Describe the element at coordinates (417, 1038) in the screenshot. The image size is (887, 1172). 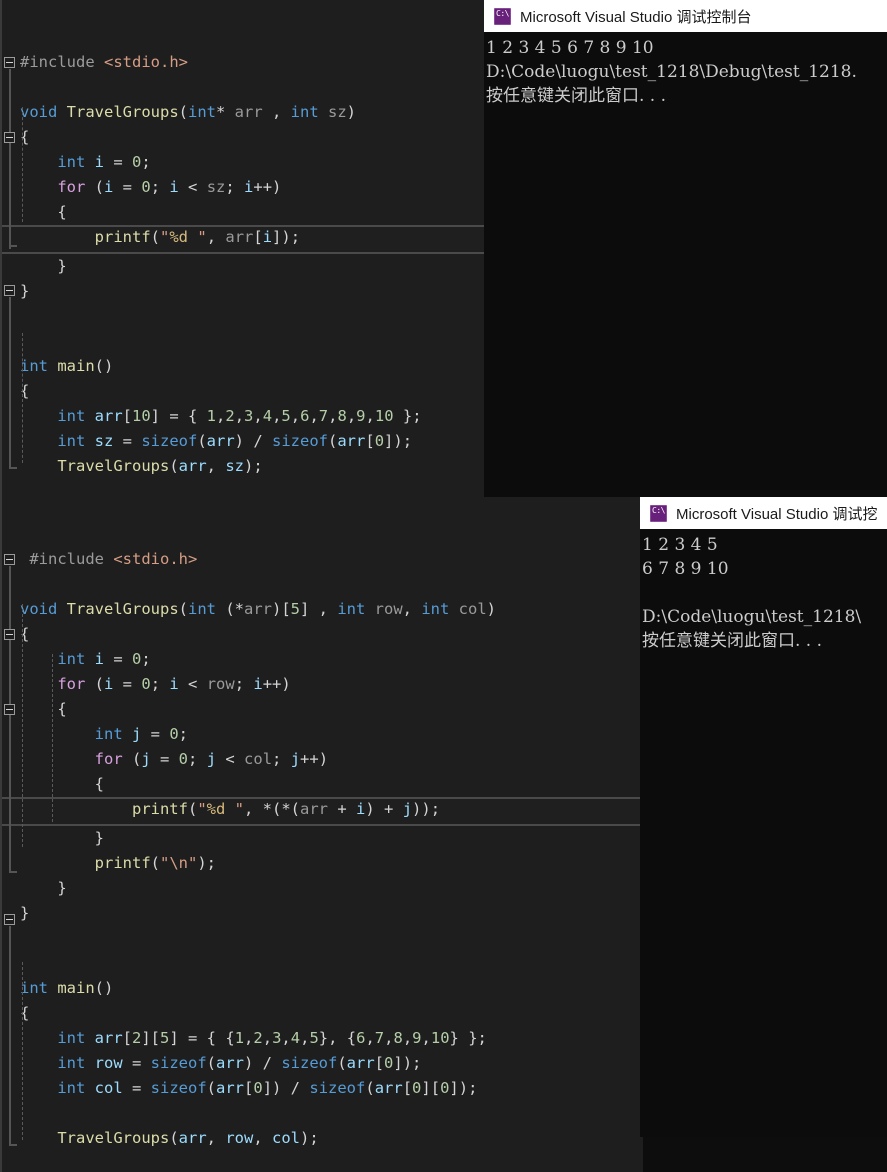
I see `code-token: 9` at that location.